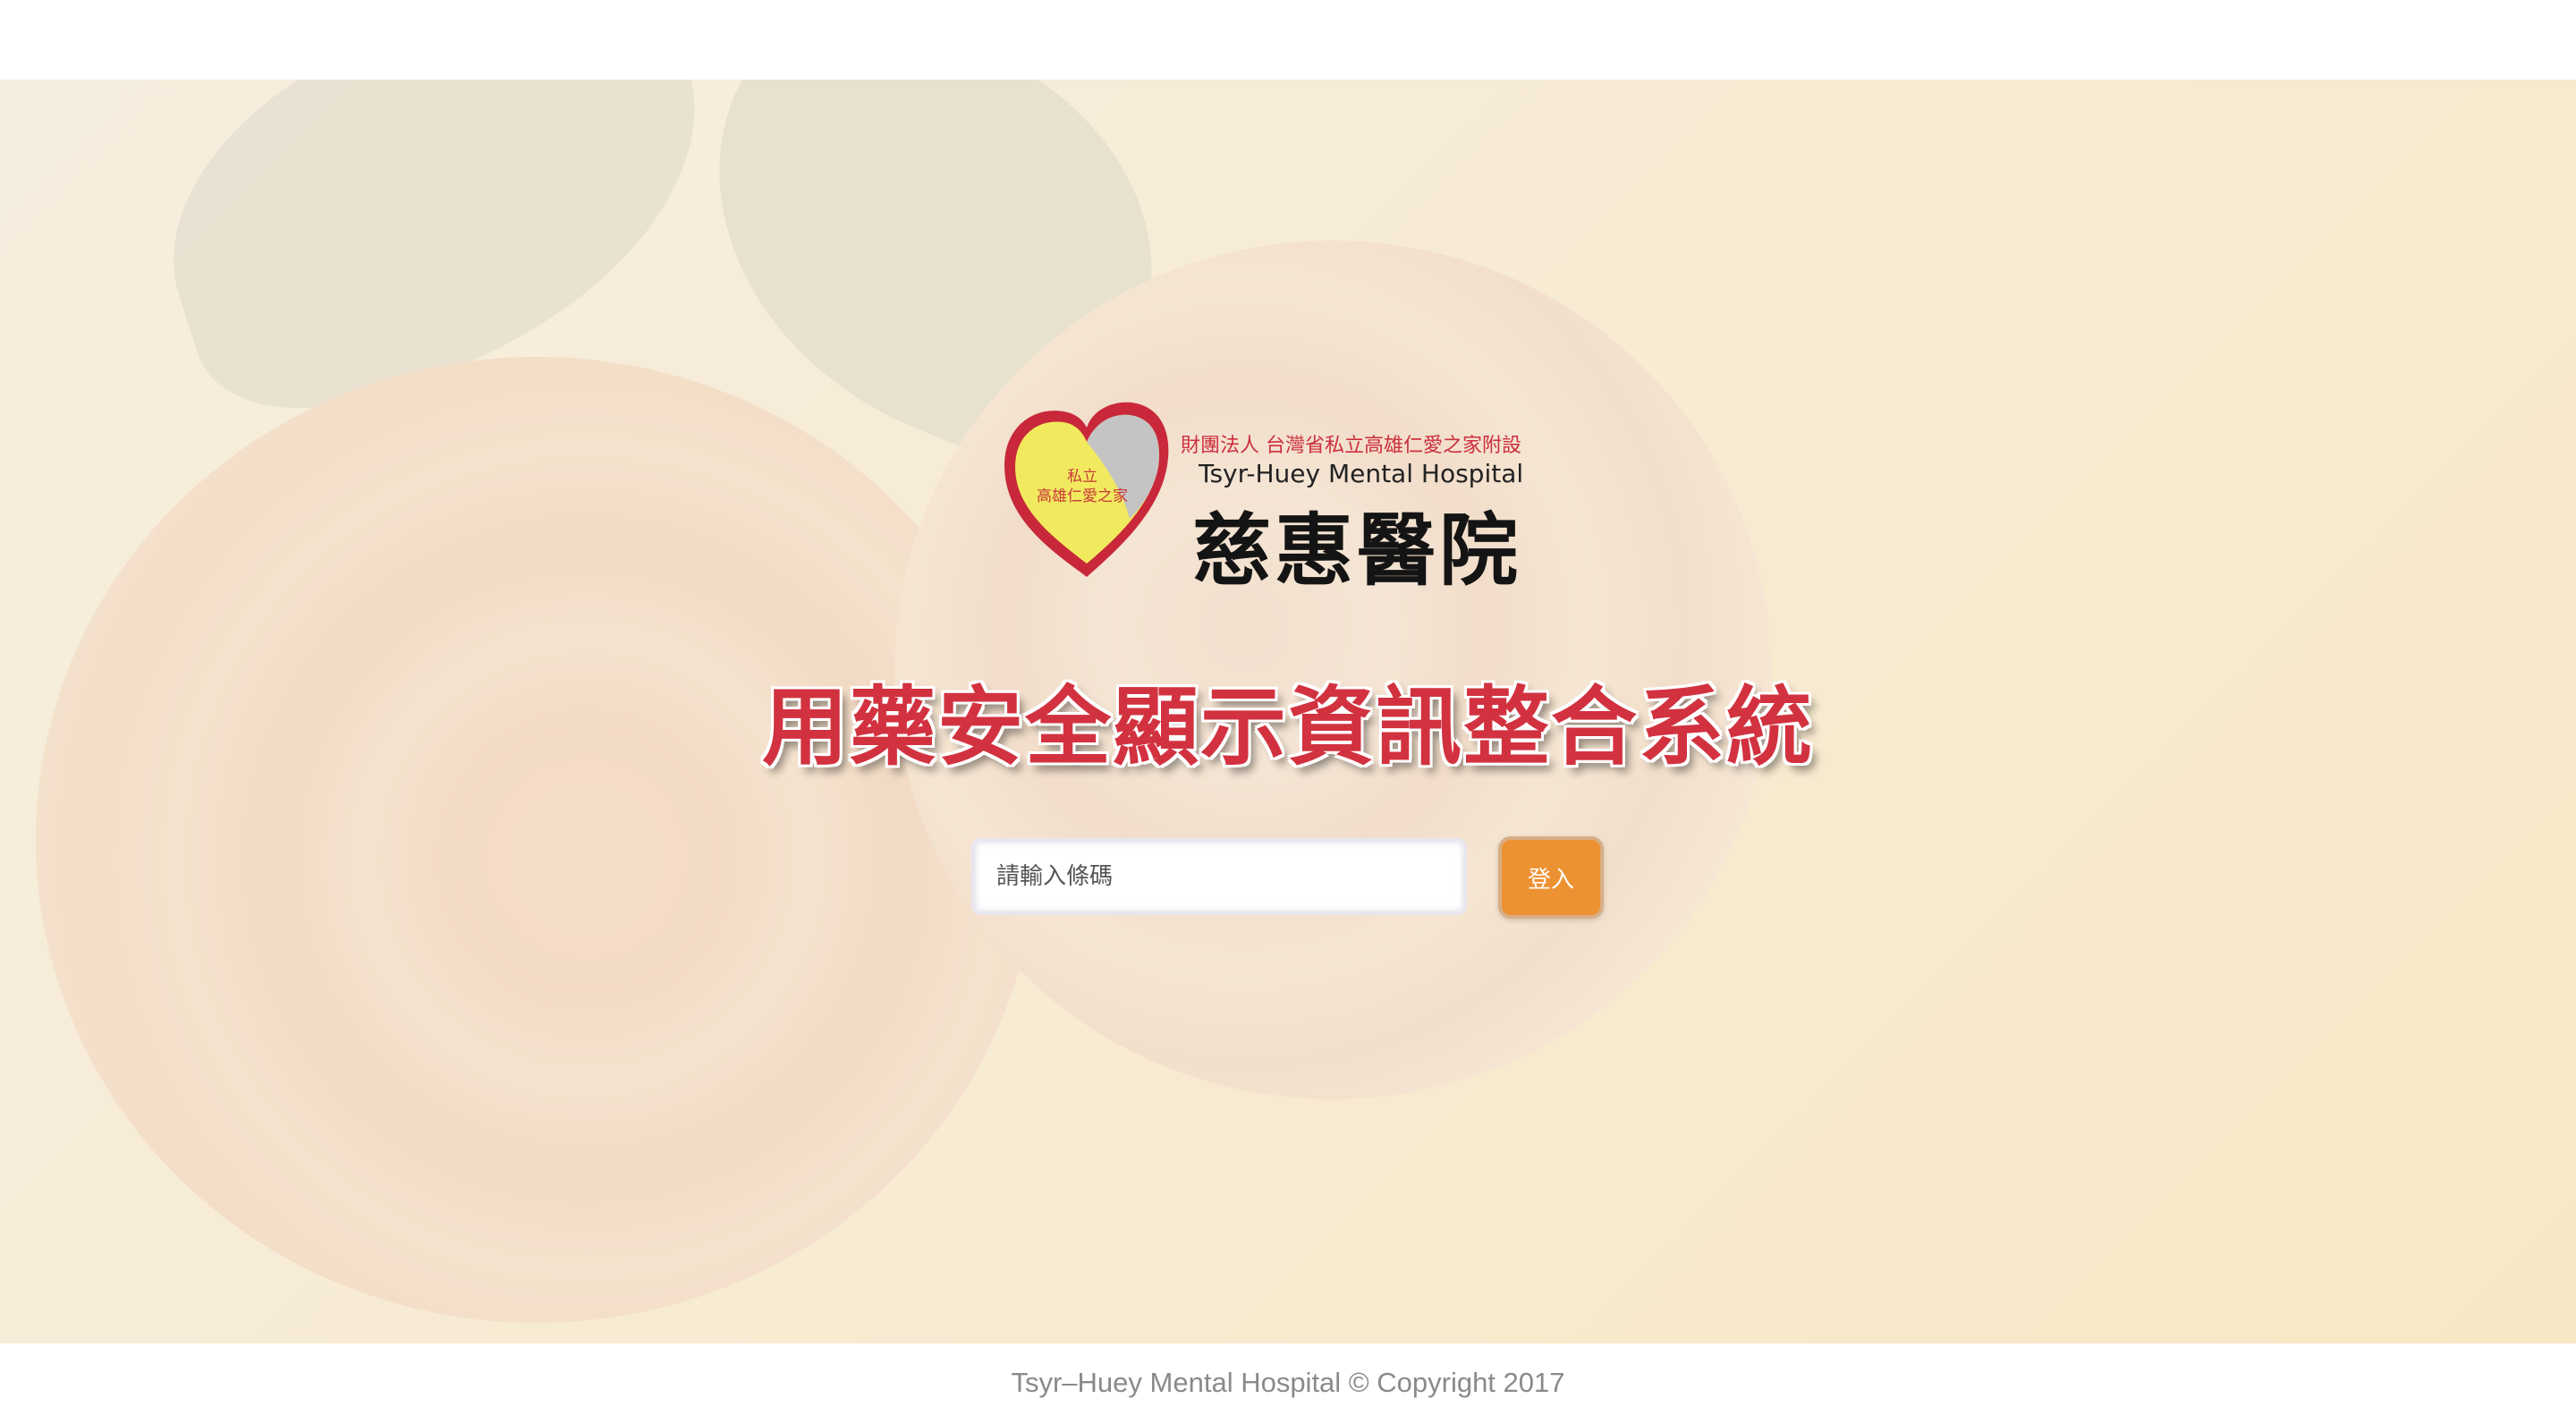 The image size is (2576, 1424). Describe the element at coordinates (1219, 876) in the screenshot. I see `barcode-input` at that location.